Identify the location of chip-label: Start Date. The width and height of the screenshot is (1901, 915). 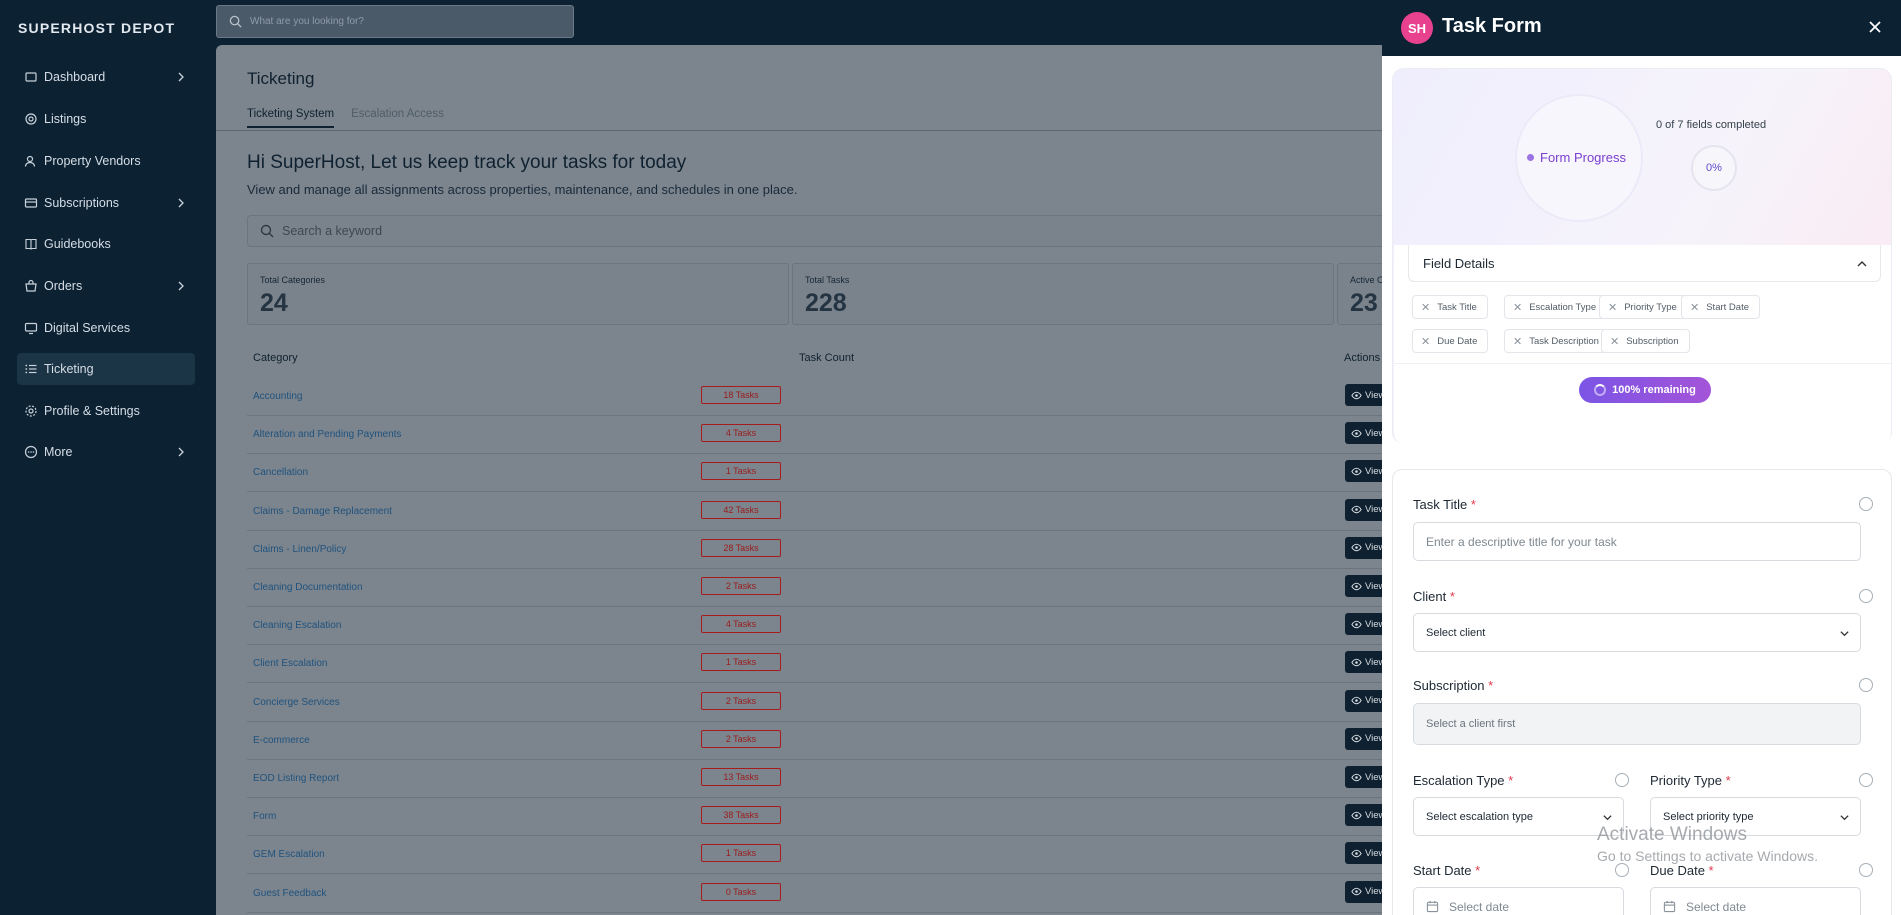
(1727, 307).